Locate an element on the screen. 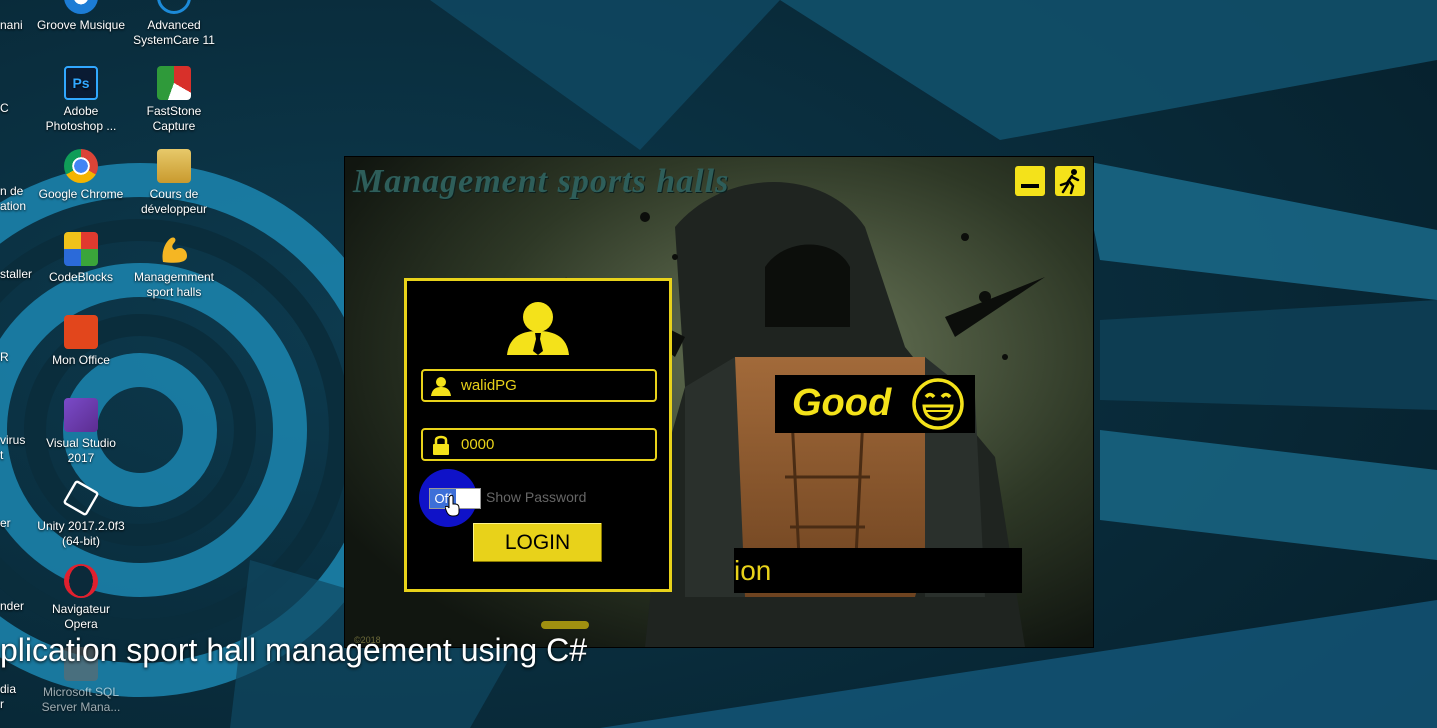 The image size is (1437, 728). desktop-icon-label: Managemment sport halls is located at coordinates (174, 284).